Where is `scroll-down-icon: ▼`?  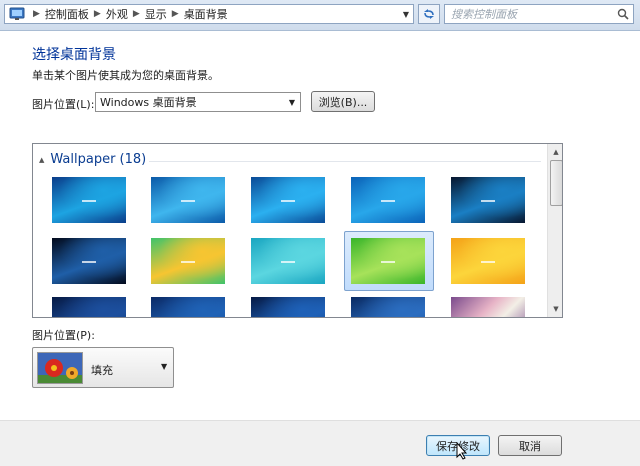 scroll-down-icon: ▼ is located at coordinates (555, 309).